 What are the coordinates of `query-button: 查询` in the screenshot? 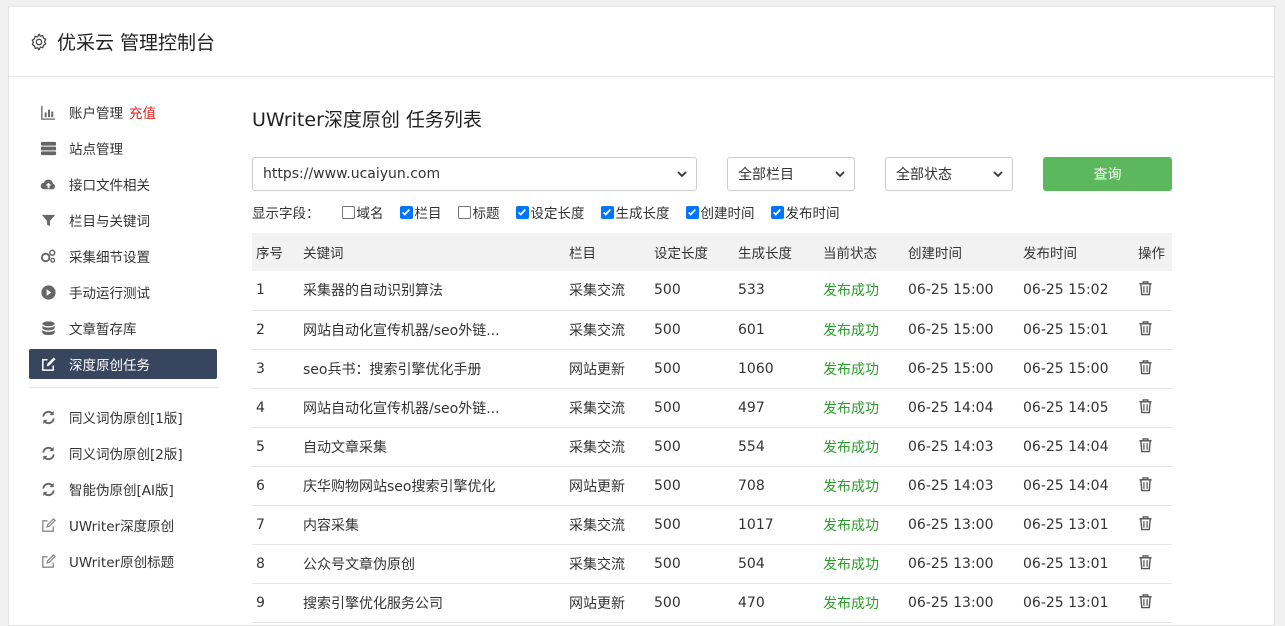 It's located at (1107, 174).